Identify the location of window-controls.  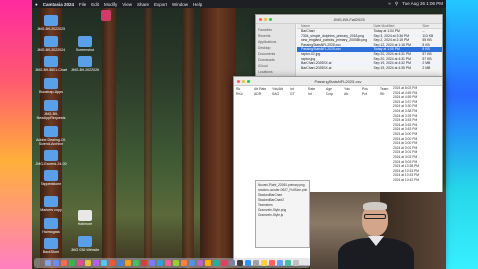
(265, 19).